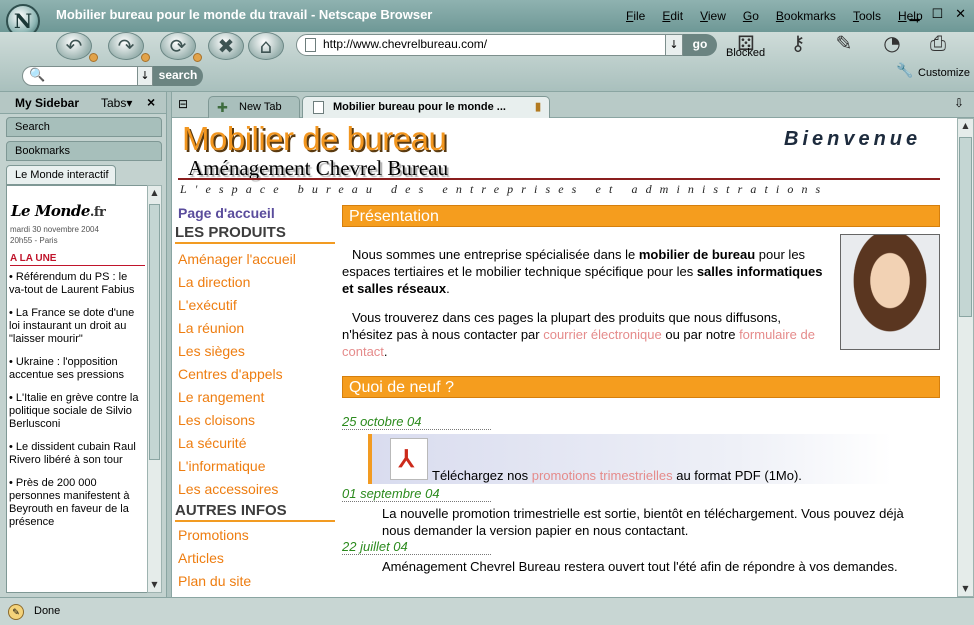 This screenshot has width=974, height=625. I want to click on back-arrow-icon: ↶, so click(74, 46).